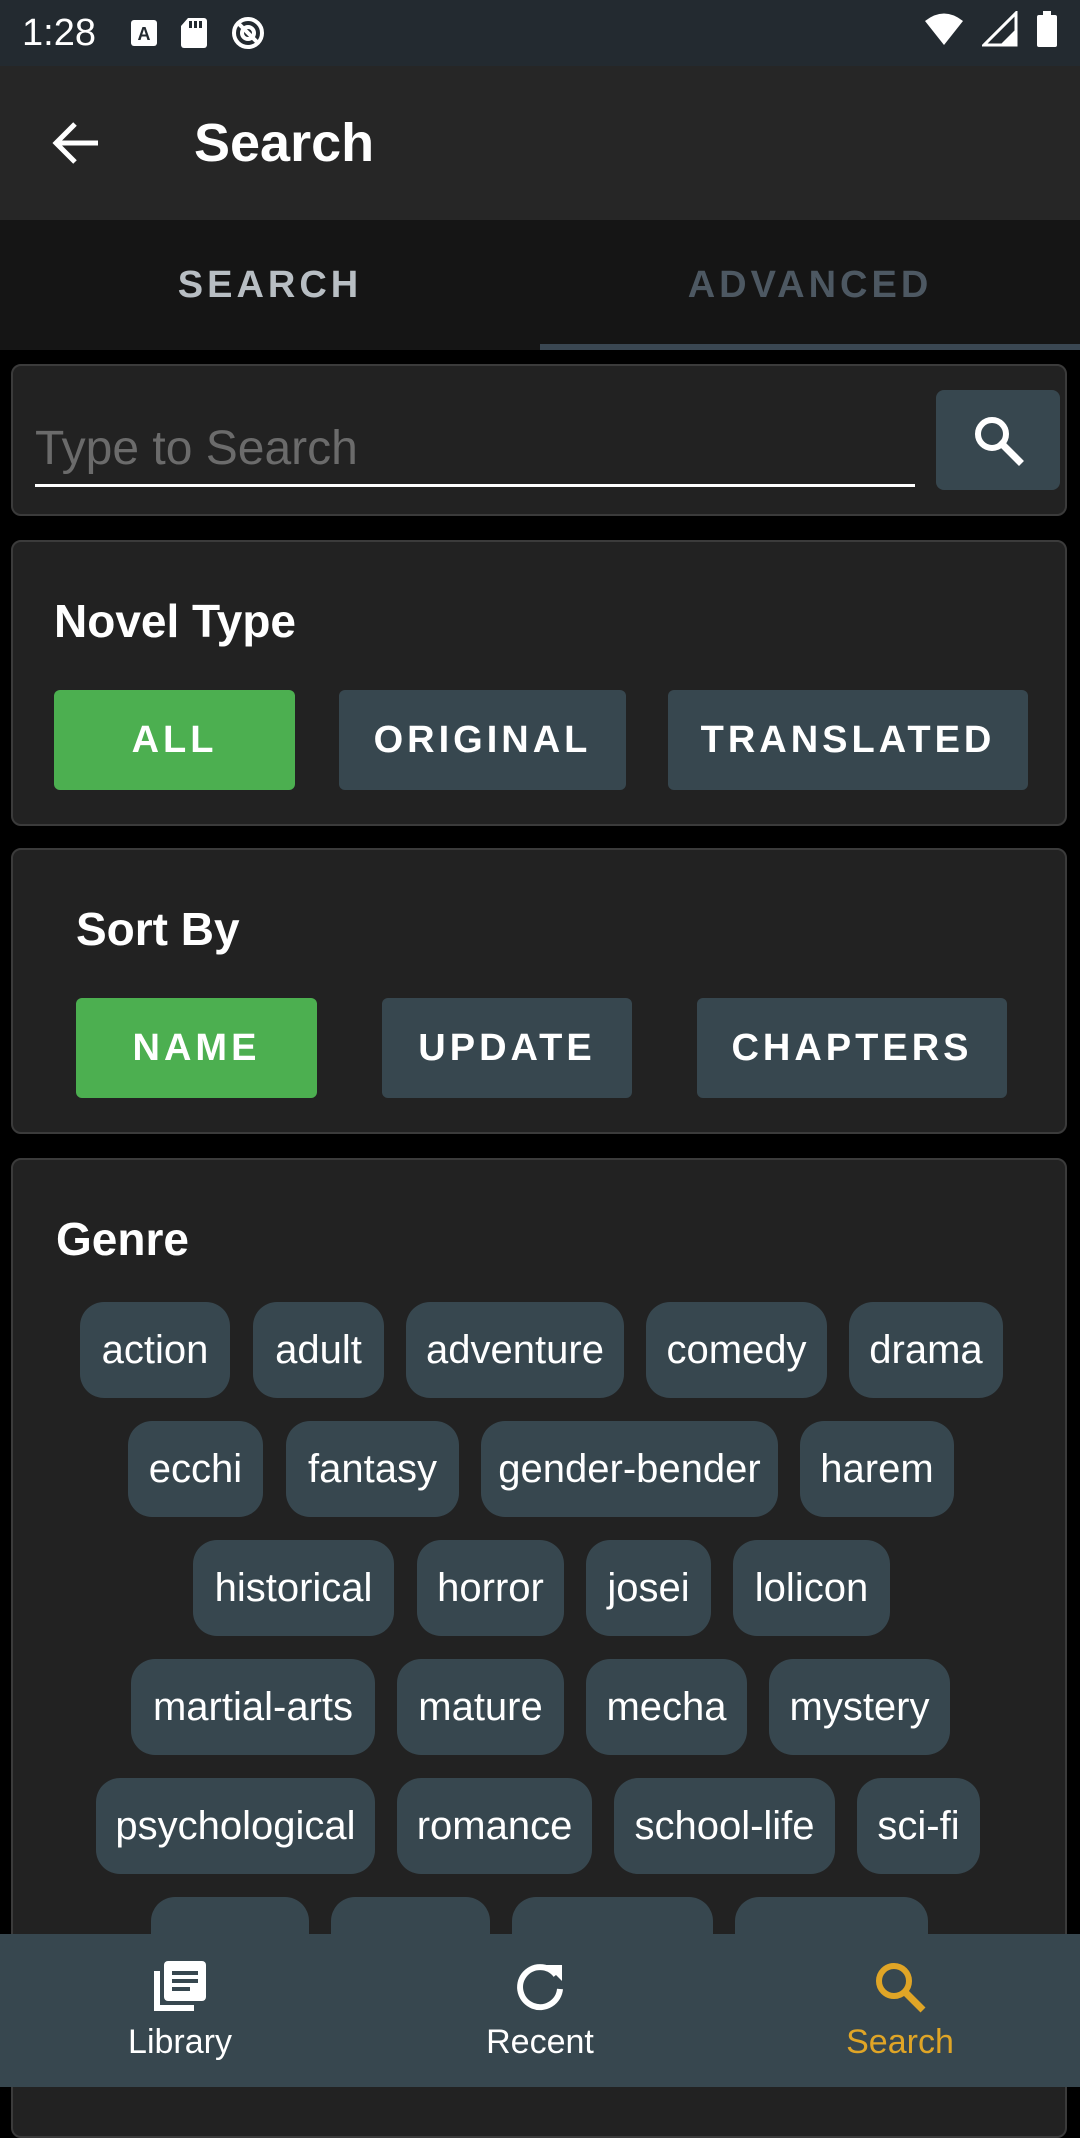 The width and height of the screenshot is (1080, 2138). I want to click on genre-chip-fantasy: fantasy, so click(372, 1469).